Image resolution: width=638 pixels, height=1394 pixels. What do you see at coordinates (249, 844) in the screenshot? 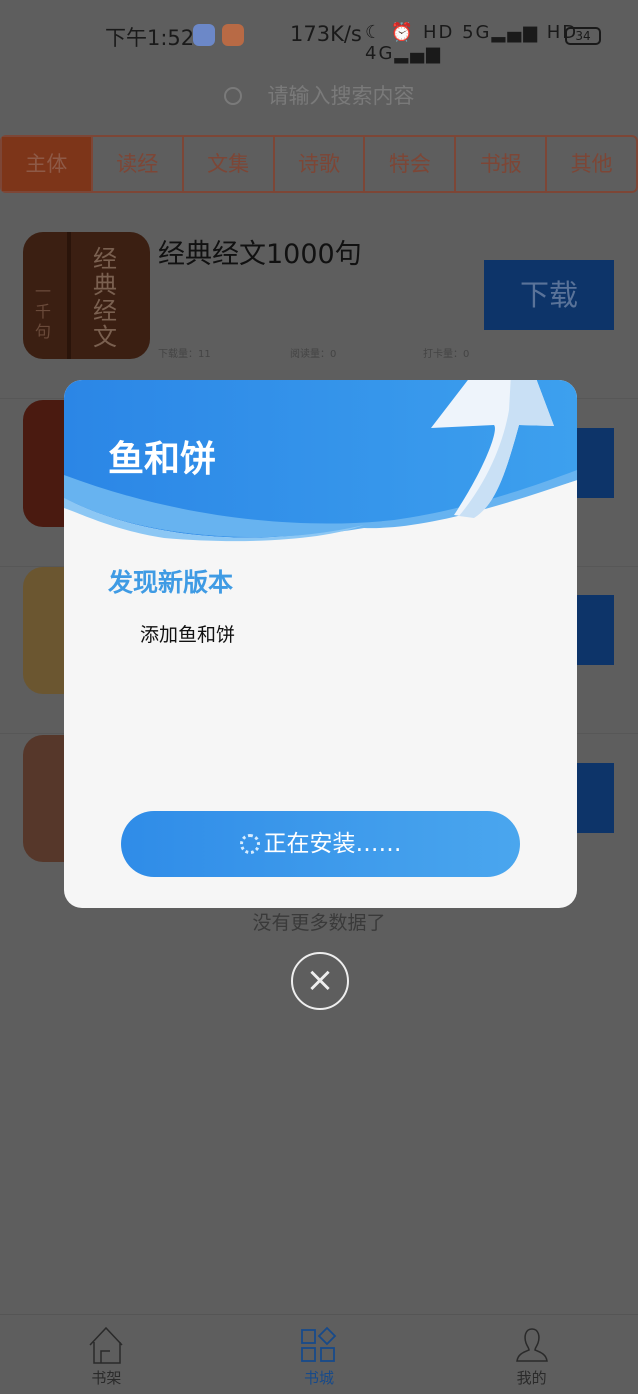
I see `loading-spinner-icon` at bounding box center [249, 844].